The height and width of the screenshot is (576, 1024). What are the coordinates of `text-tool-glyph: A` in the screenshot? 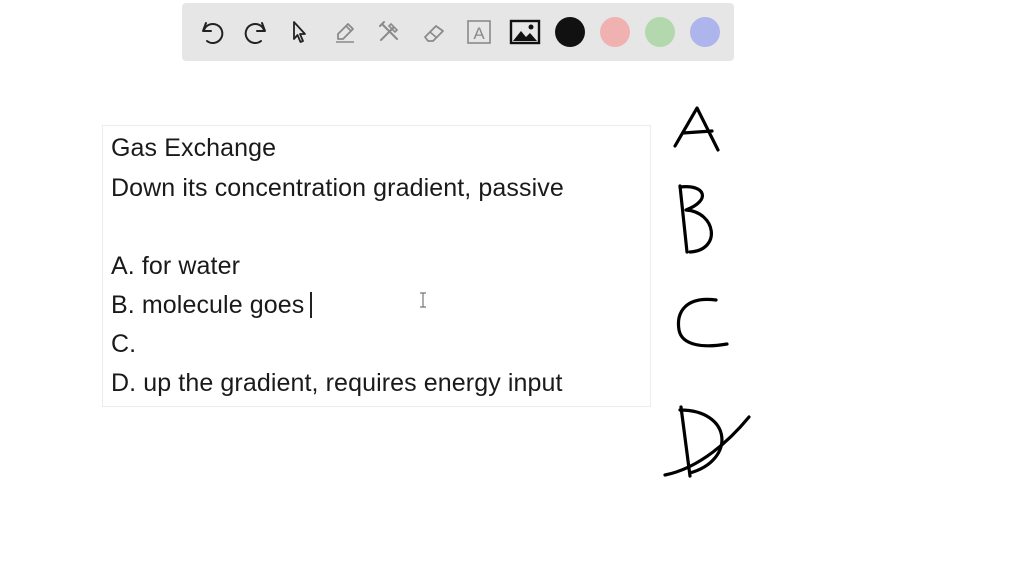 It's located at (479, 33).